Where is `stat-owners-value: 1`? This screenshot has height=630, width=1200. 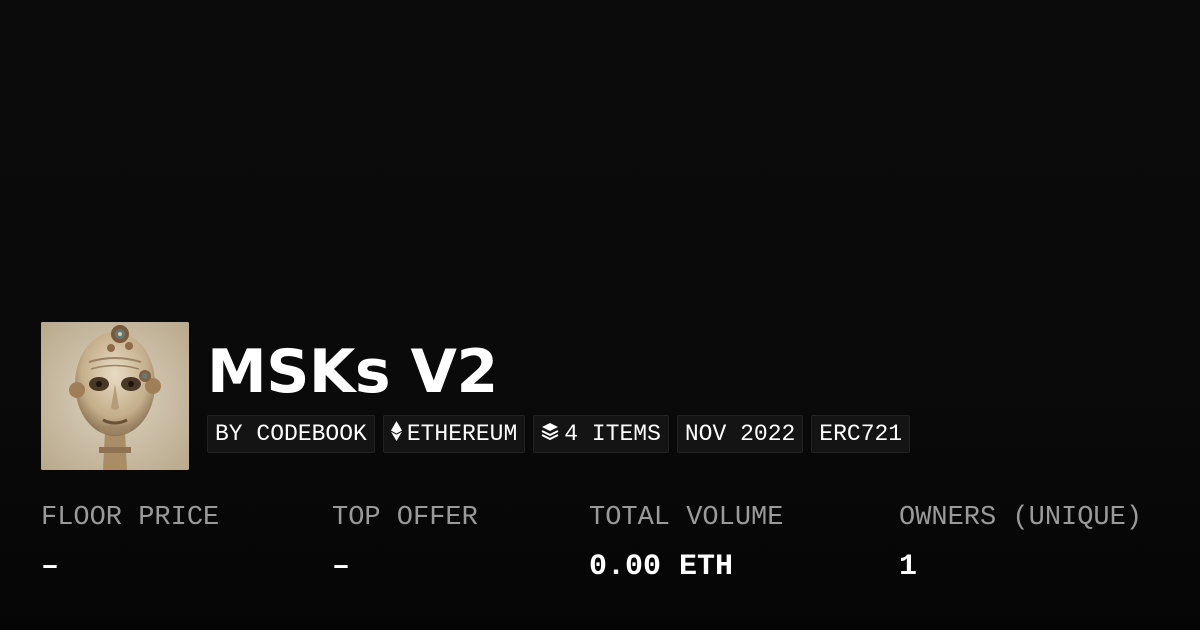
stat-owners-value: 1 is located at coordinates (908, 567).